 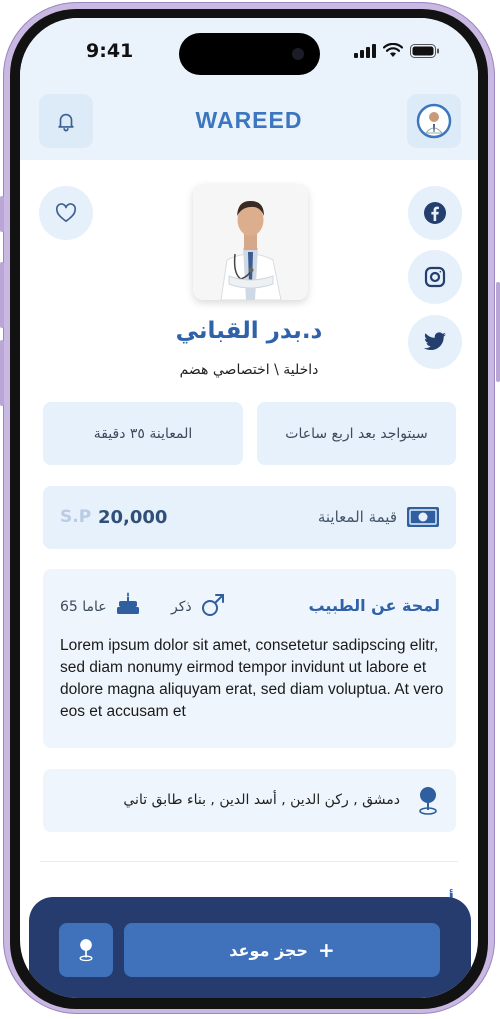 I want to click on price-card: S.P 20,000 قيمة المعاينة, so click(x=249, y=517).